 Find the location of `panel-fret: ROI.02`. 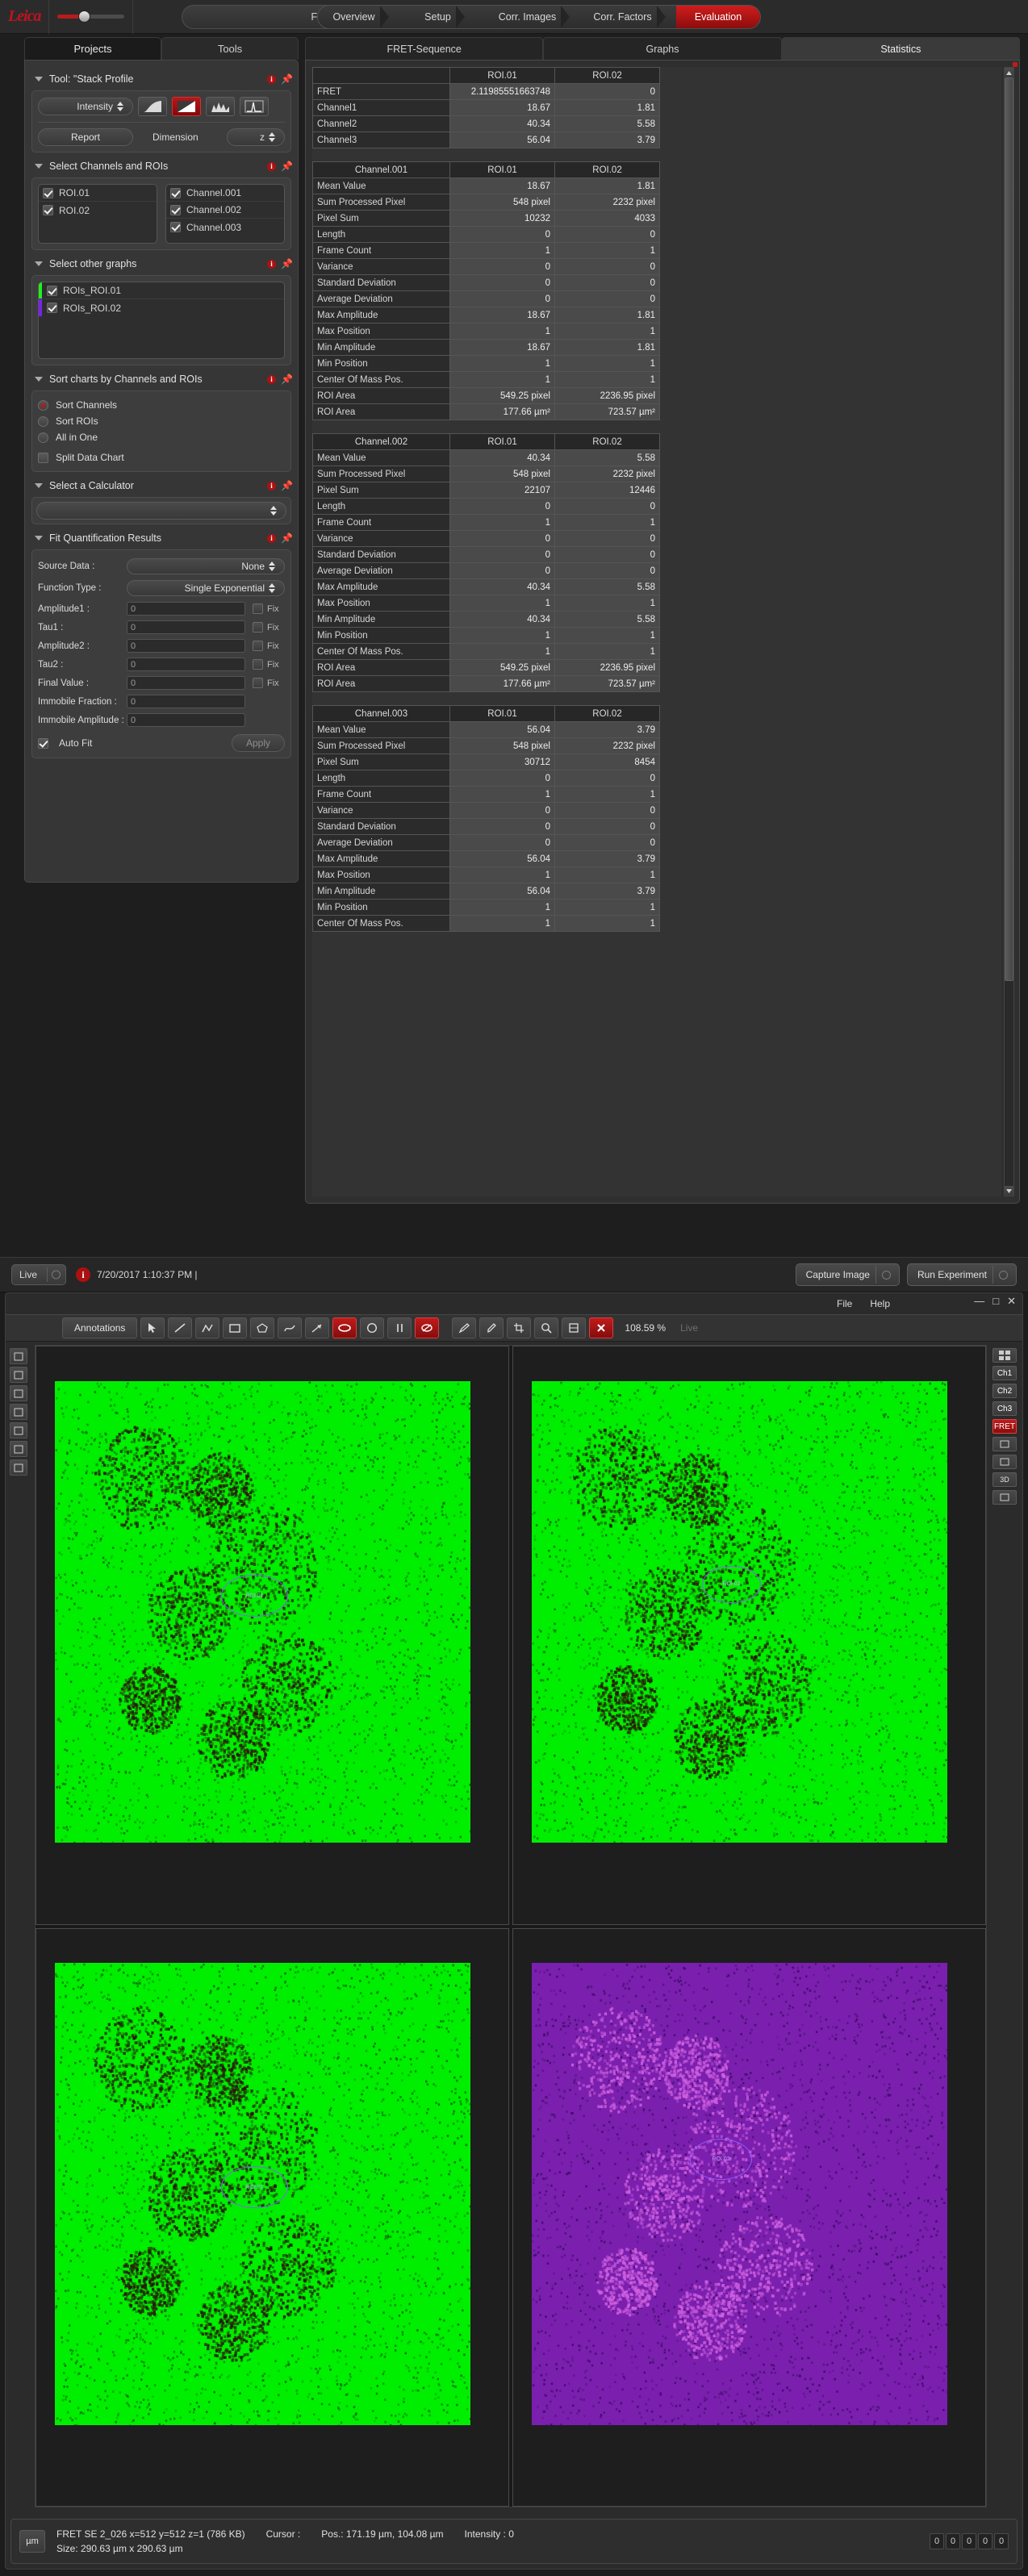

panel-fret: ROI.02 is located at coordinates (749, 2217).